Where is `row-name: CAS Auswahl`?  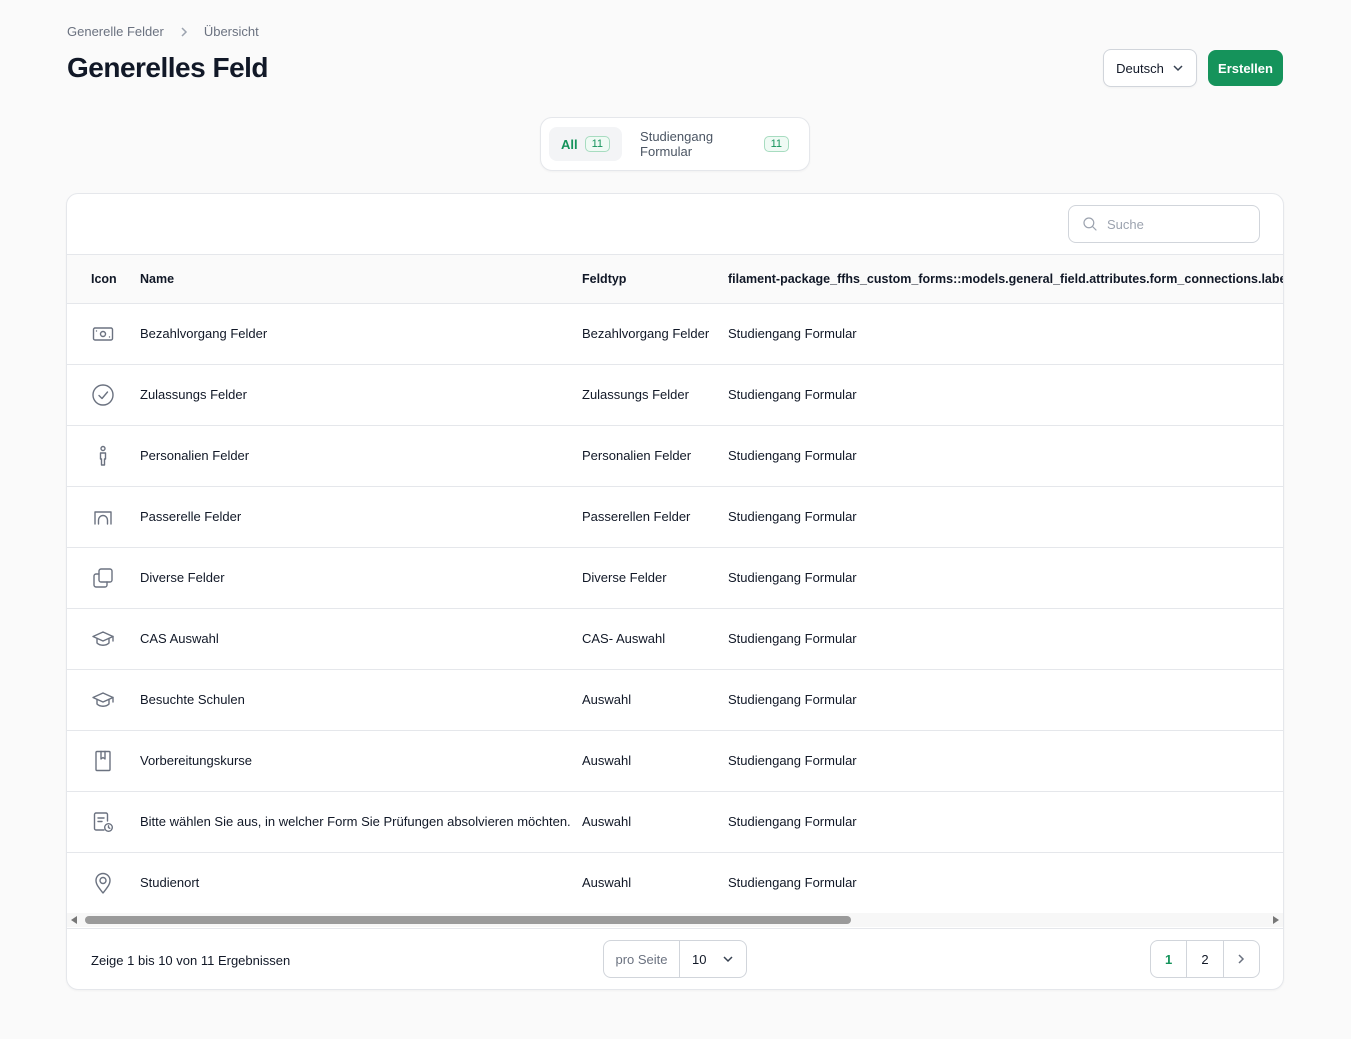
row-name: CAS Auswahl is located at coordinates (179, 638).